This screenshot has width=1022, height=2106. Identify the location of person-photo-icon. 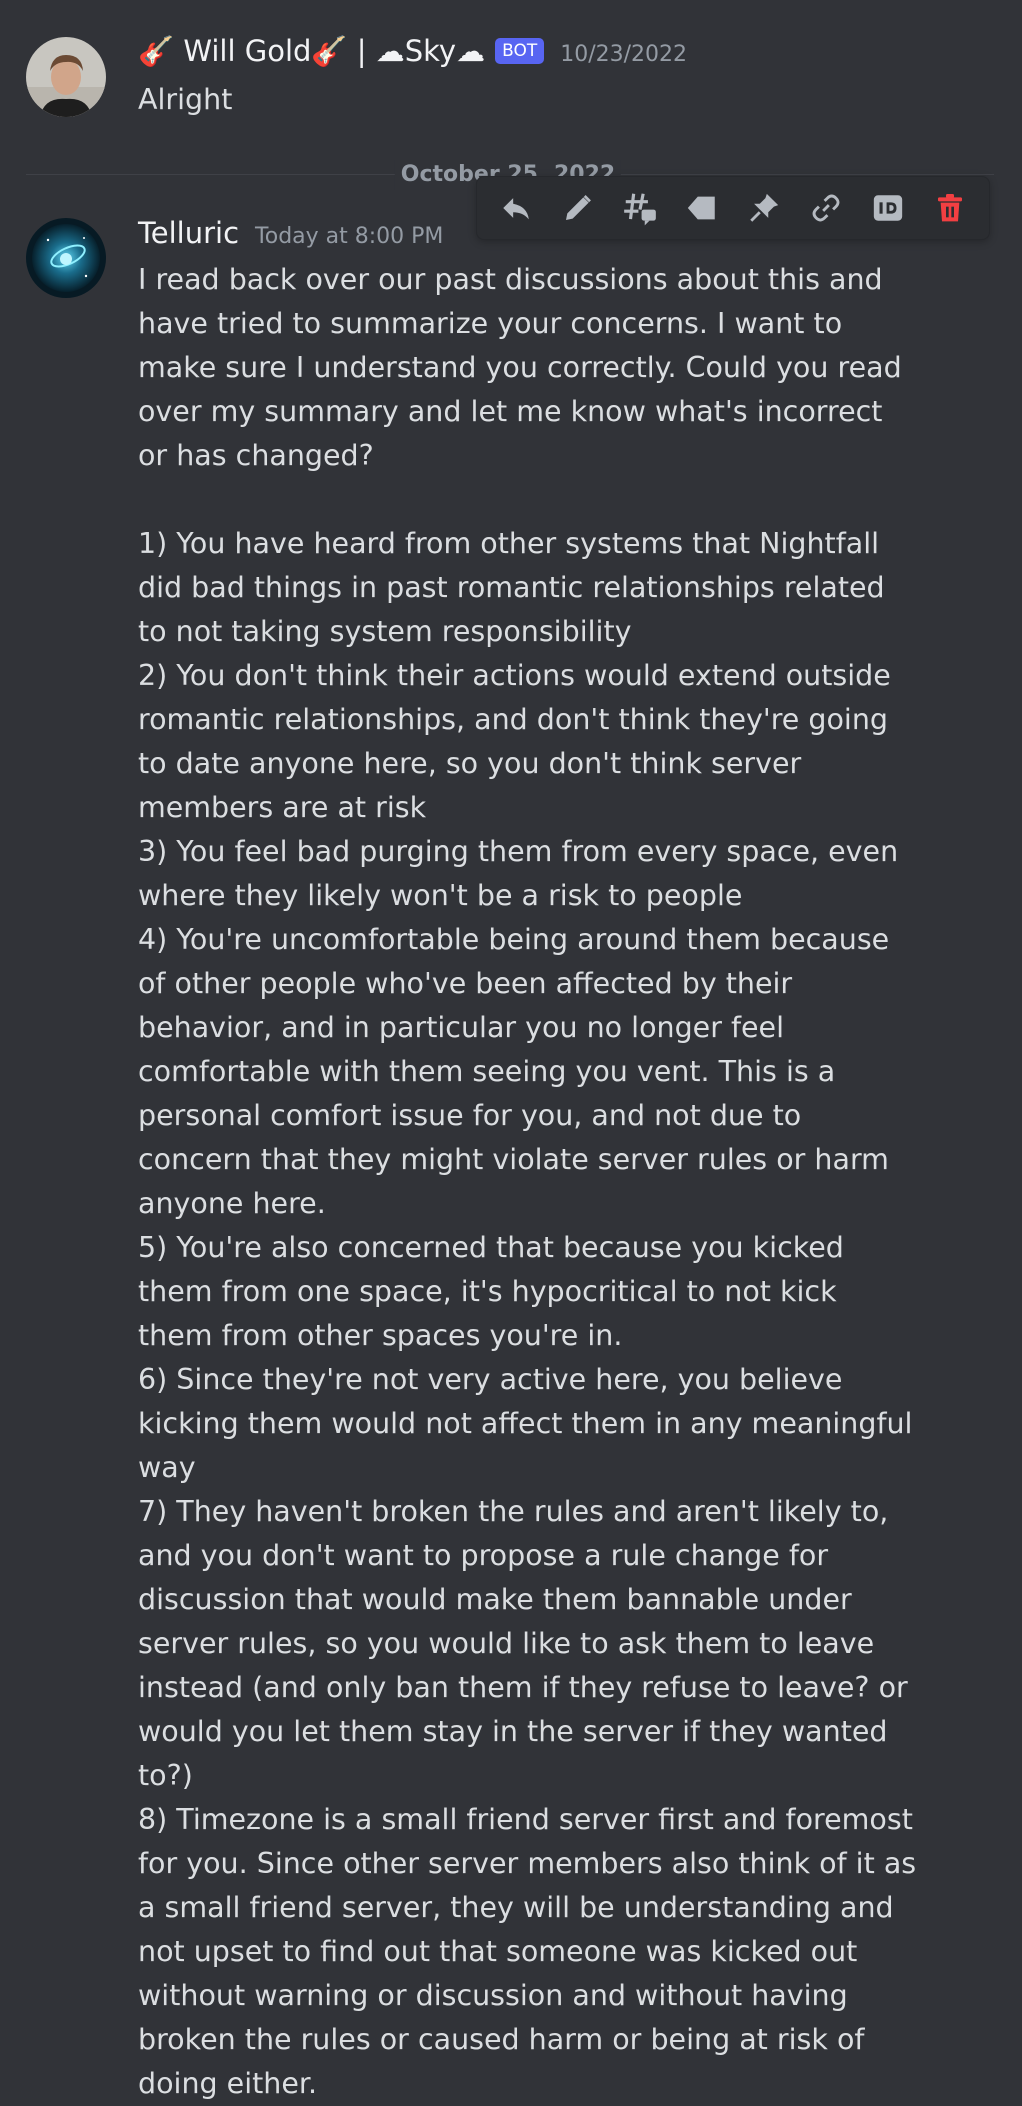
(66, 77).